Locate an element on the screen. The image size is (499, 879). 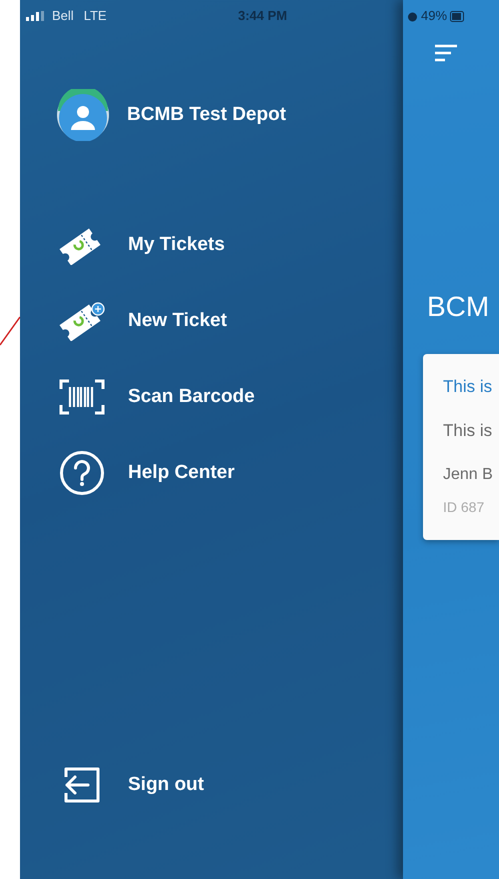
card-body: This is is located at coordinates (468, 431).